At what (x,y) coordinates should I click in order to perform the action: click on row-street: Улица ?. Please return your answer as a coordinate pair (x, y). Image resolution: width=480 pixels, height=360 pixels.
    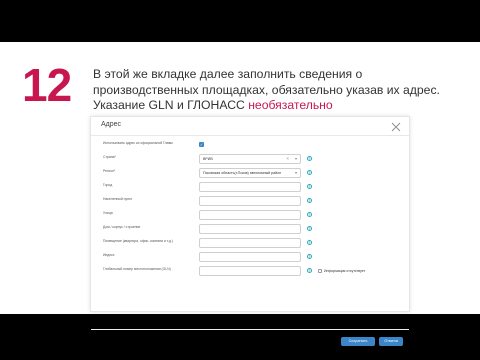
    Looking at the image, I should click on (250, 216).